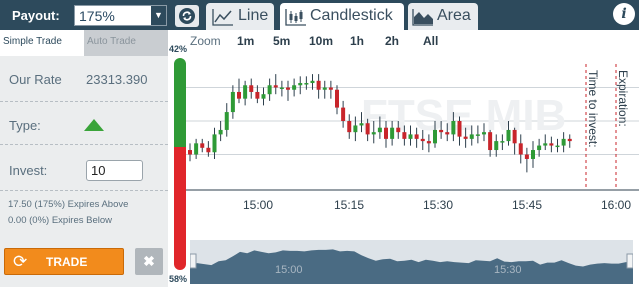 The image size is (639, 287). I want to click on info-icon: i, so click(624, 14).